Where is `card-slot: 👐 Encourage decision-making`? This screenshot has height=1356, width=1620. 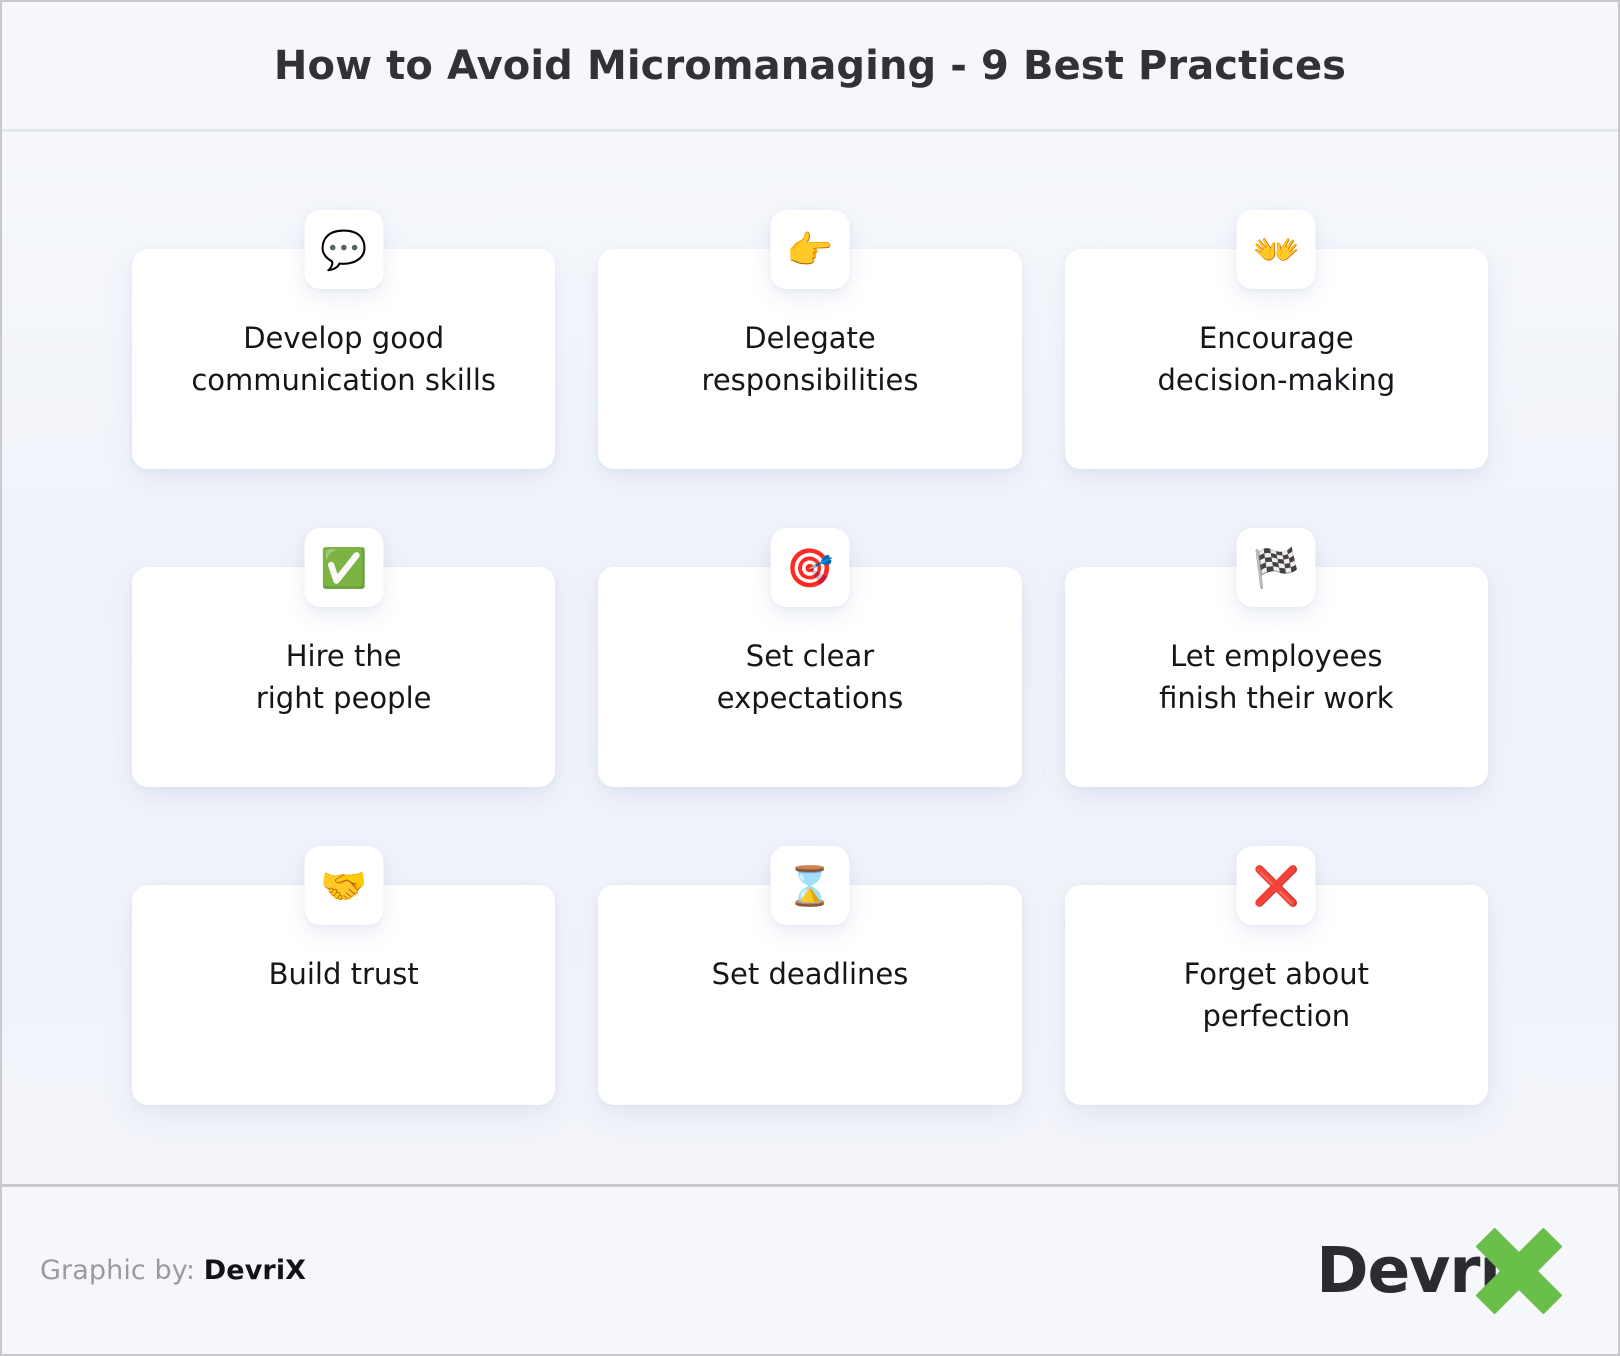 card-slot: 👐 Encourage decision-making is located at coordinates (1276, 349).